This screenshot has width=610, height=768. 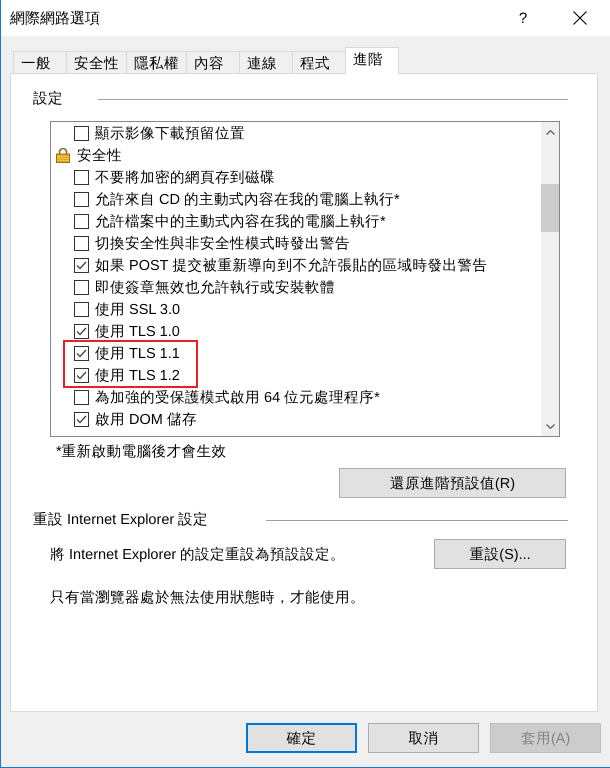 I want to click on dialog-button: 取消, so click(x=423, y=738).